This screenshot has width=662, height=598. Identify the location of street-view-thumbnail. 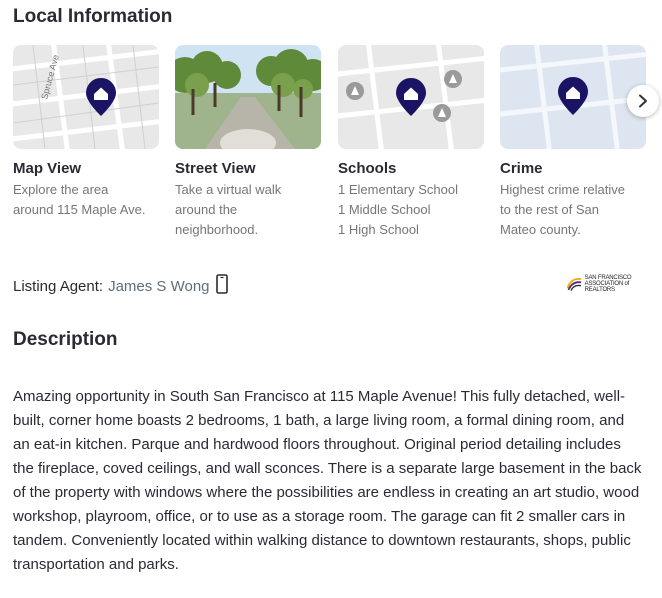
(248, 97).